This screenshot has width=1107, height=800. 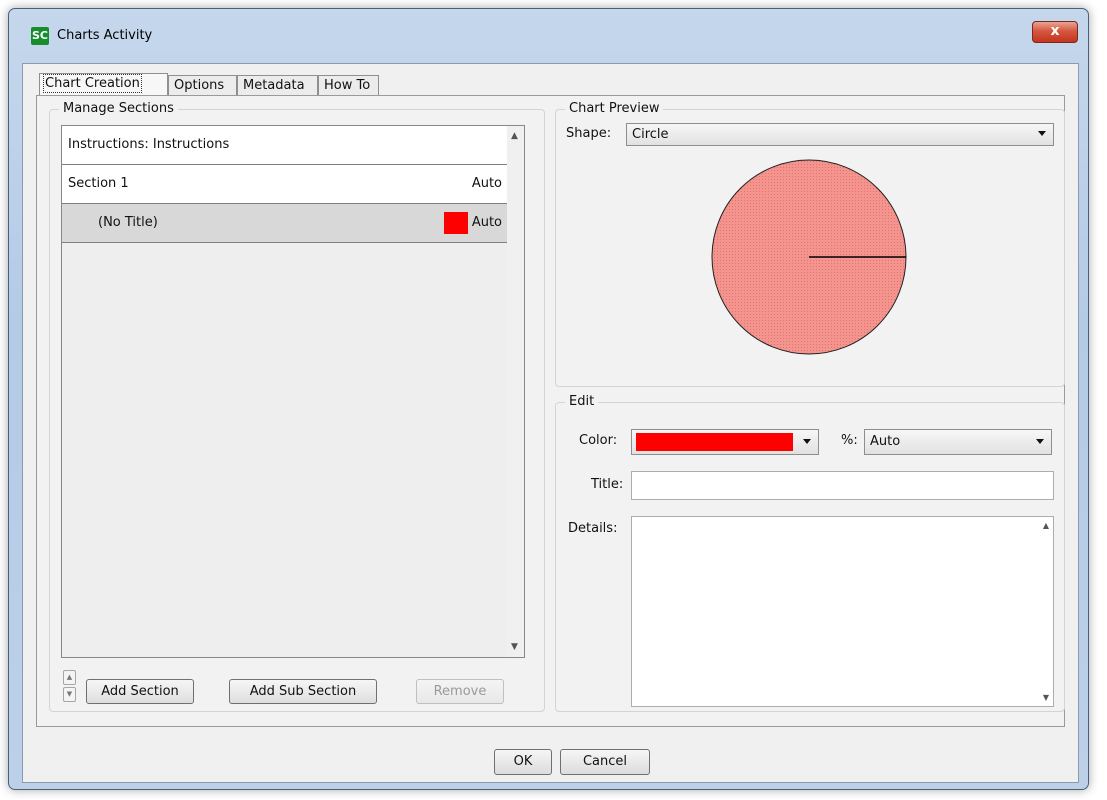 I want to click on edit-legend: Edit, so click(x=582, y=401).